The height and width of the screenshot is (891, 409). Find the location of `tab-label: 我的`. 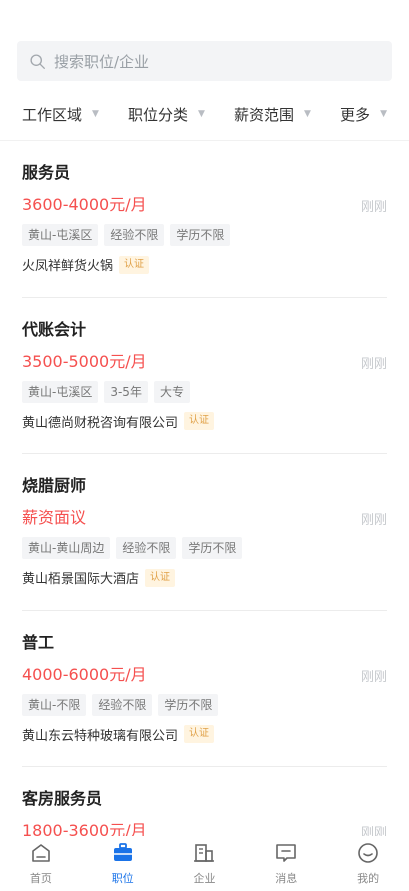

tab-label: 我的 is located at coordinates (368, 878).